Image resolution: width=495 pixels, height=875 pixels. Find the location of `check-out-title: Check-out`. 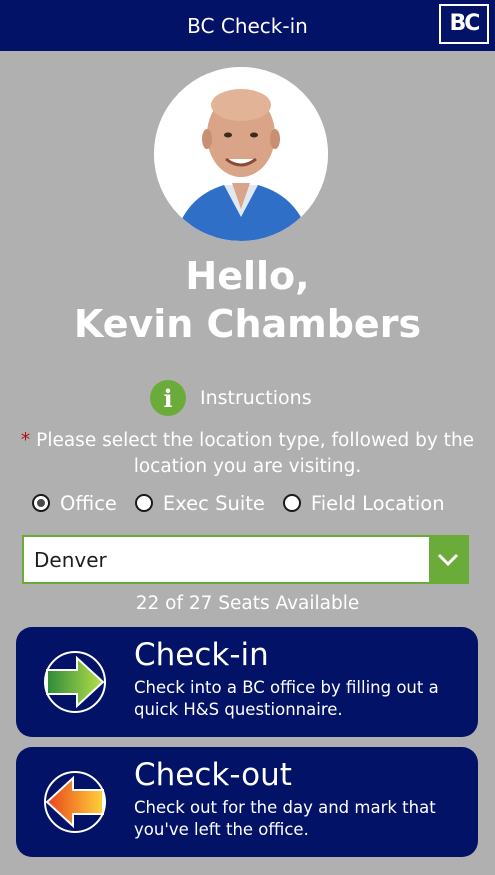

check-out-title: Check-out is located at coordinates (294, 775).